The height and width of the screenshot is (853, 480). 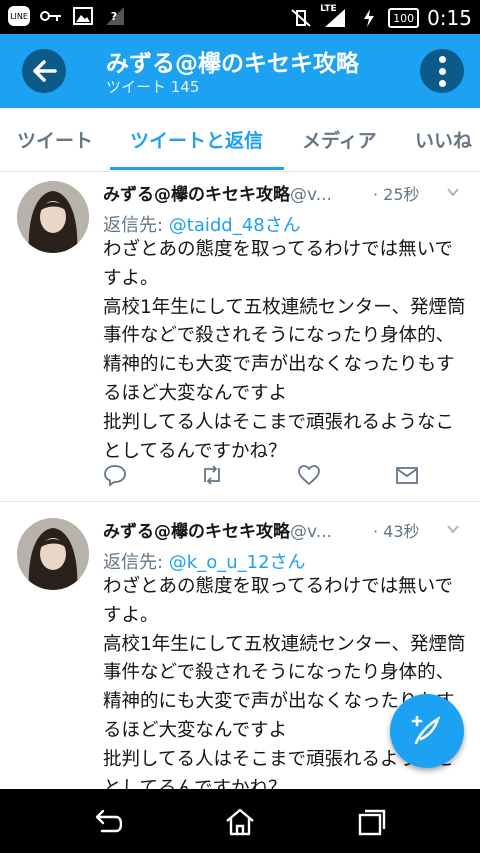 I want to click on reply-to: 返信先: @k_o_u_12さん, so click(x=204, y=562).